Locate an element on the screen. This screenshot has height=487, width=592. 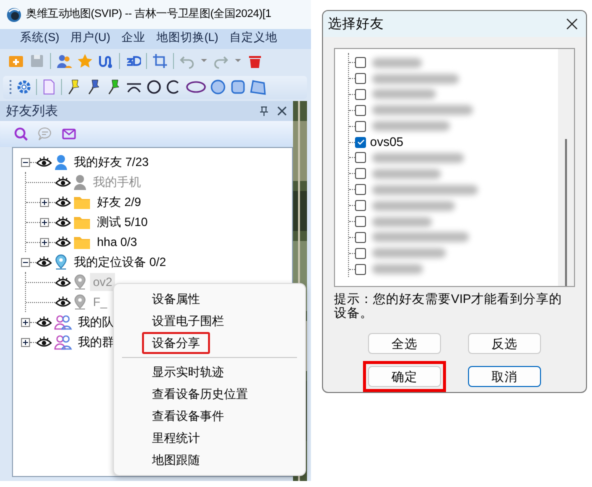
tree-item: 好友 2/9 is located at coordinates (119, 202).